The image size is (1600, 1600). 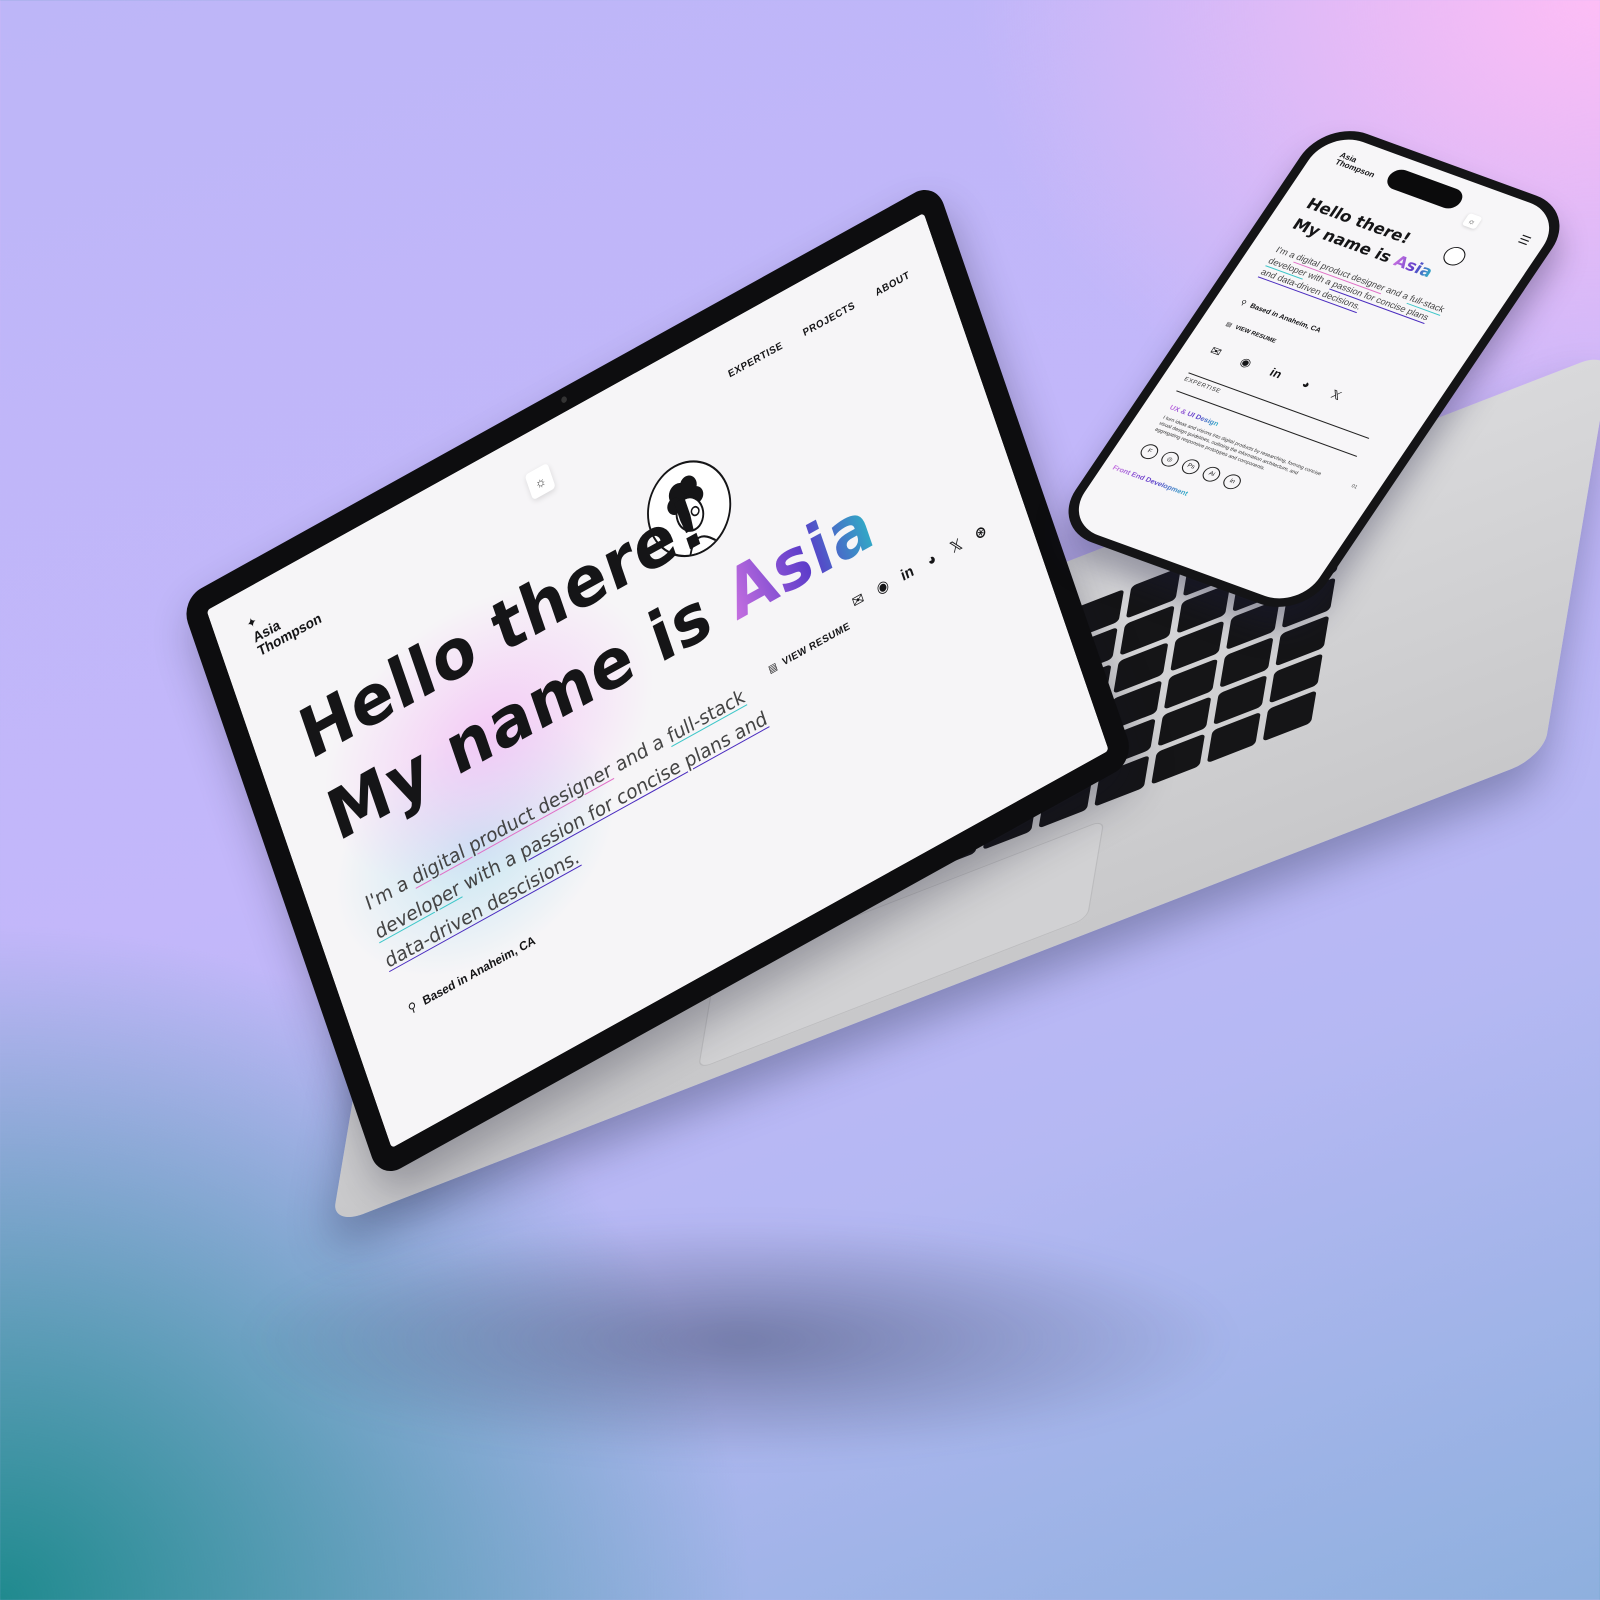 What do you see at coordinates (892, 284) in the screenshot?
I see `nav-about: ABOUT` at bounding box center [892, 284].